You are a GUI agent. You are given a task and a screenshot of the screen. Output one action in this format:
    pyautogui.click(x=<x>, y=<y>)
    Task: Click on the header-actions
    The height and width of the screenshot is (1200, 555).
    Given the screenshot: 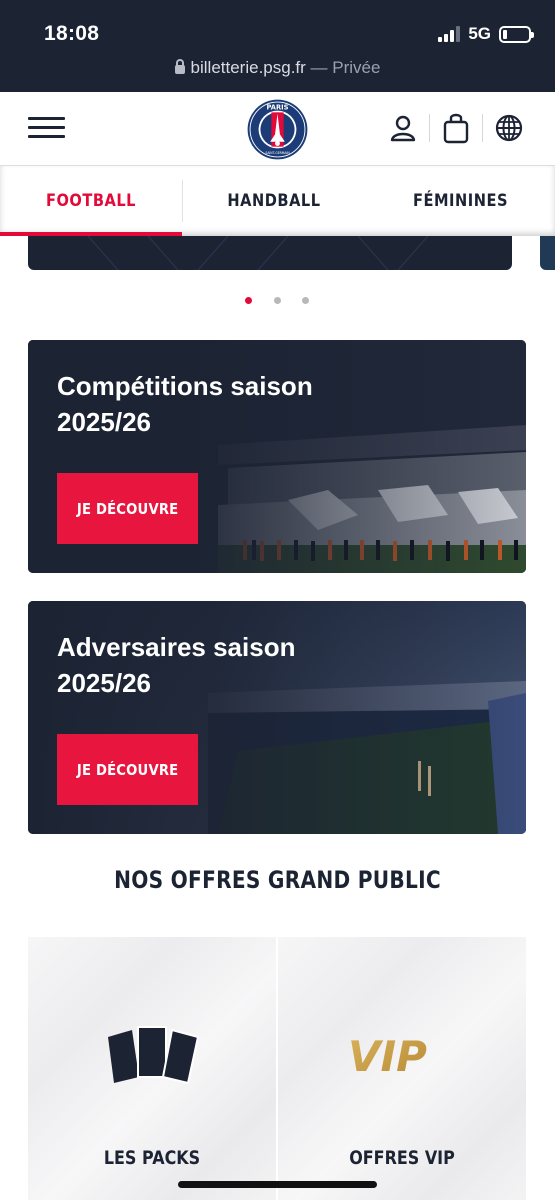 What is the action you would take?
    pyautogui.click(x=456, y=128)
    